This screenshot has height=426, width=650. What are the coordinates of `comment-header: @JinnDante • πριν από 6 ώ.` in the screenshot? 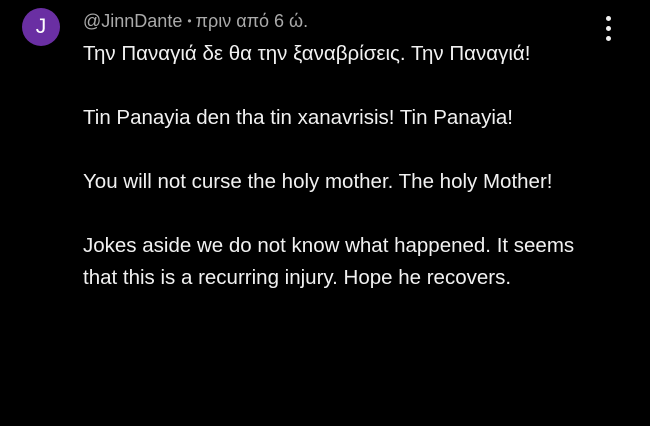 It's located at (195, 22).